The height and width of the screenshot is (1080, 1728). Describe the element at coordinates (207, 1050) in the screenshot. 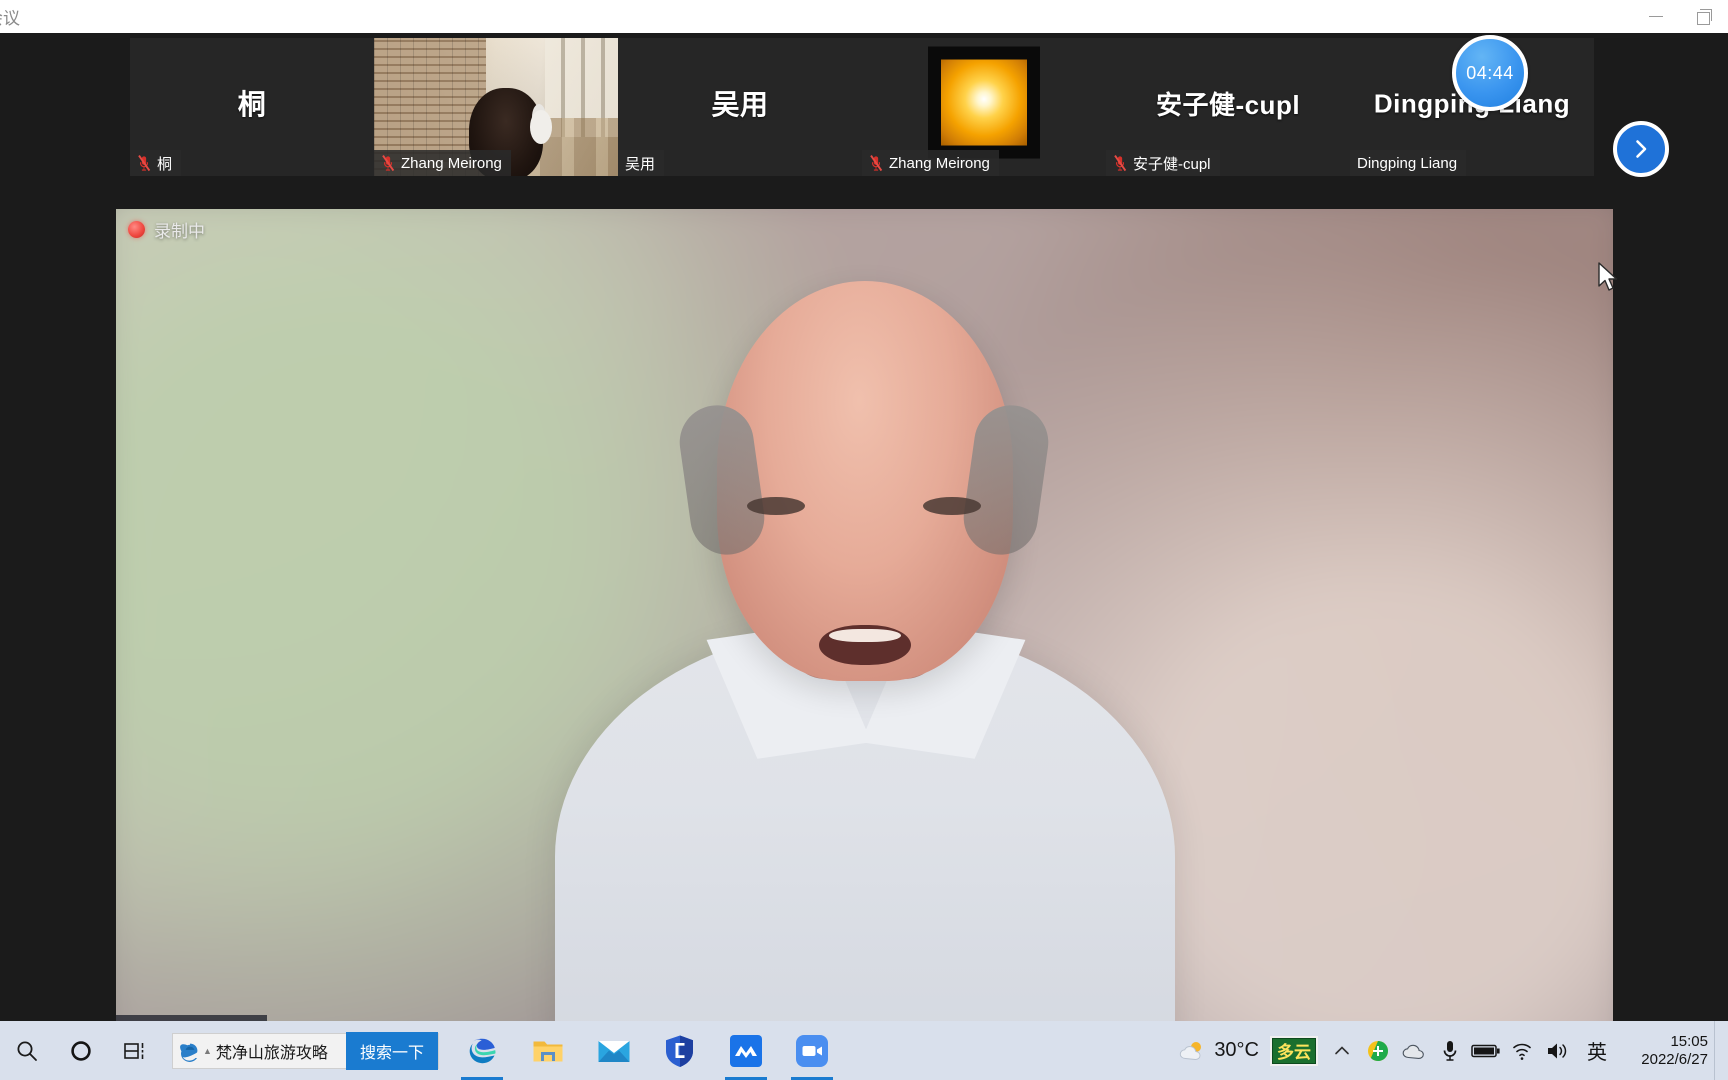

I see `dropdown-caret-icon: ▲` at that location.